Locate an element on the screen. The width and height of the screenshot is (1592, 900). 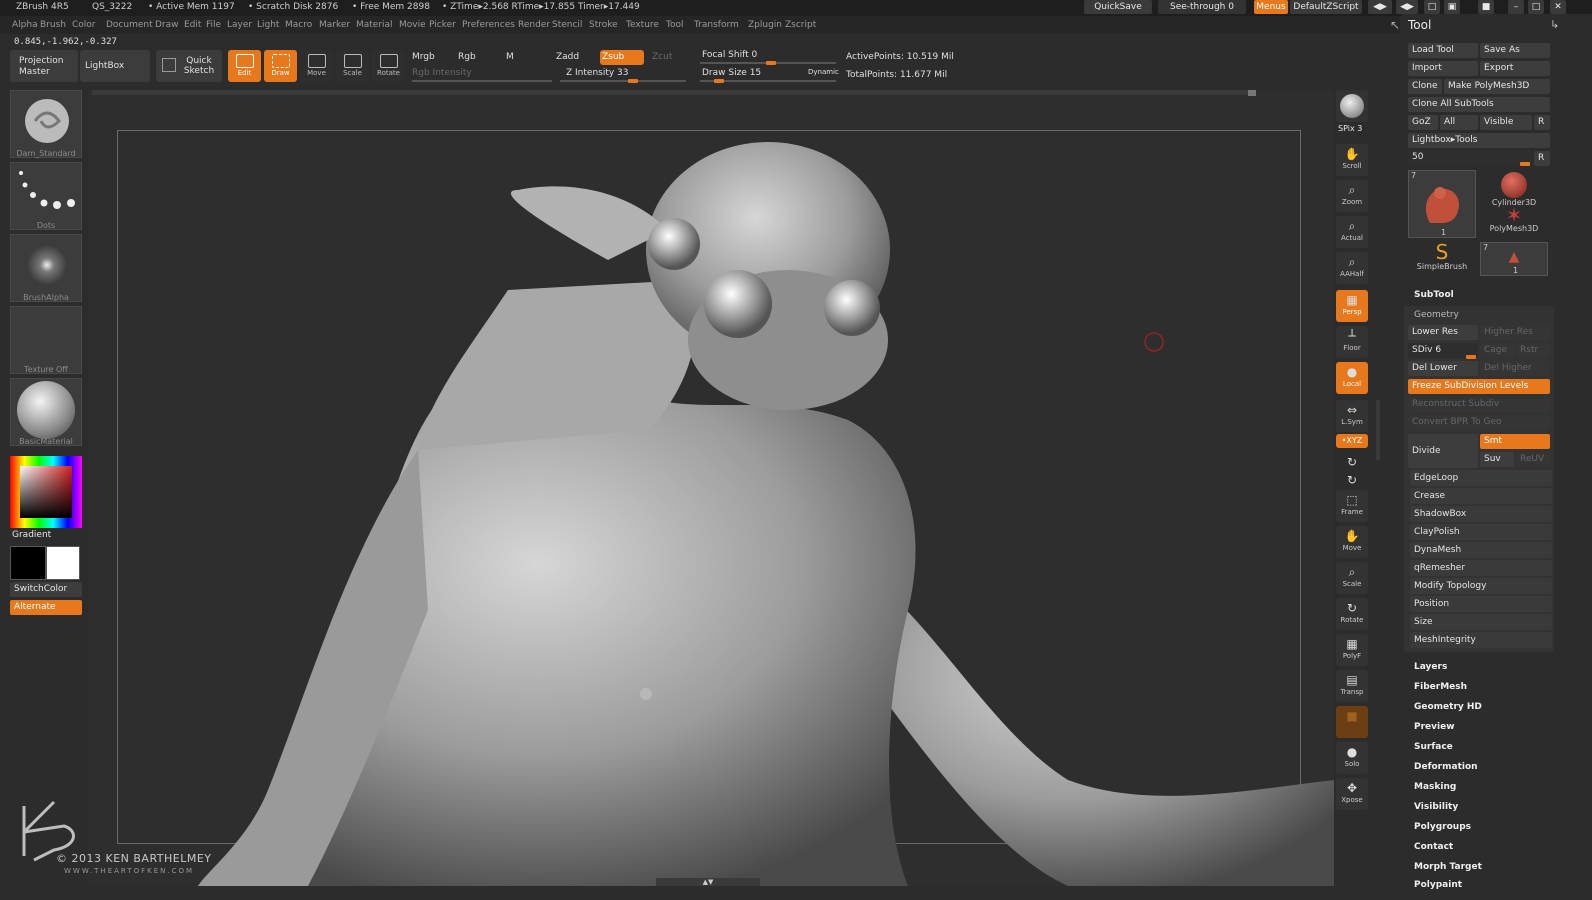
tool-palette-title: Tool is located at coordinates (1419, 25).